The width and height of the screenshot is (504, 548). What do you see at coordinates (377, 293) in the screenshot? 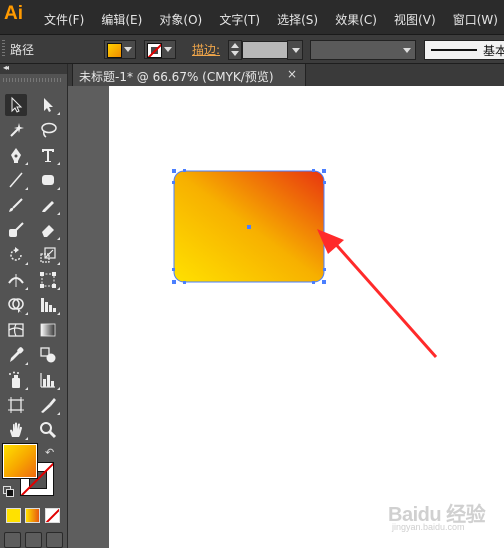
I see `annotation-arrow` at bounding box center [377, 293].